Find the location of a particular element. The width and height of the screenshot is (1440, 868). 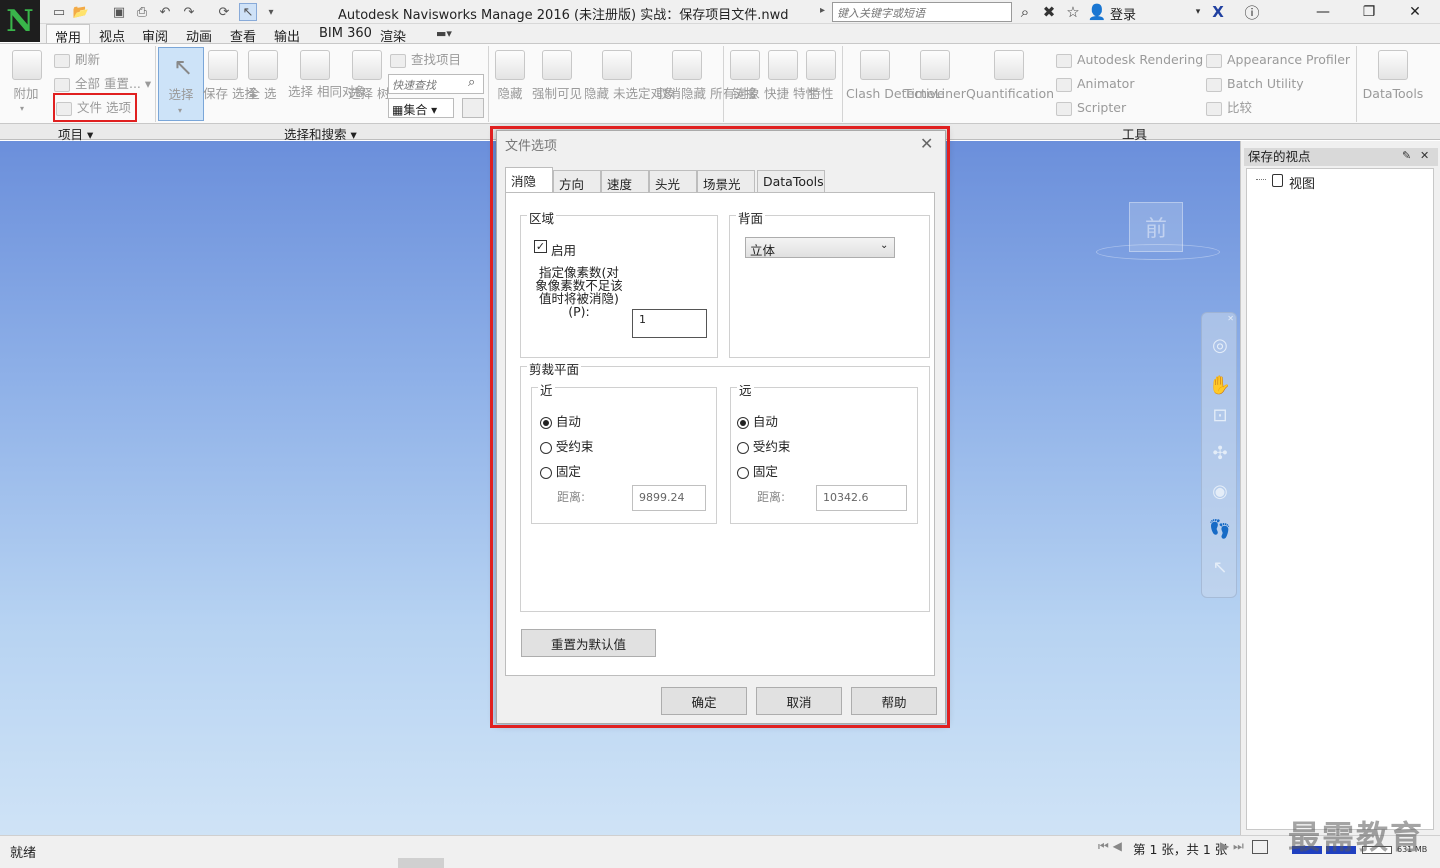

tree-item-view: 视图 is located at coordinates (1302, 182).